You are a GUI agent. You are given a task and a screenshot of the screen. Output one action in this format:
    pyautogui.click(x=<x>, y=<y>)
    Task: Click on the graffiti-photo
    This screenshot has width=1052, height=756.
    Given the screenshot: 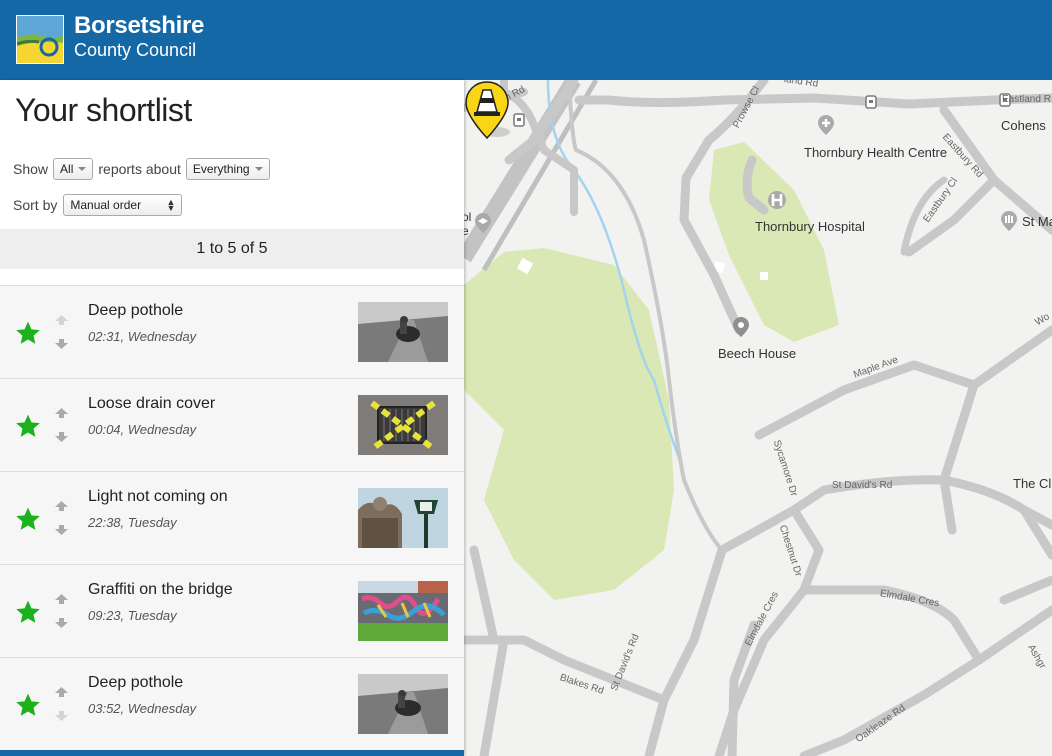 What is the action you would take?
    pyautogui.click(x=403, y=611)
    